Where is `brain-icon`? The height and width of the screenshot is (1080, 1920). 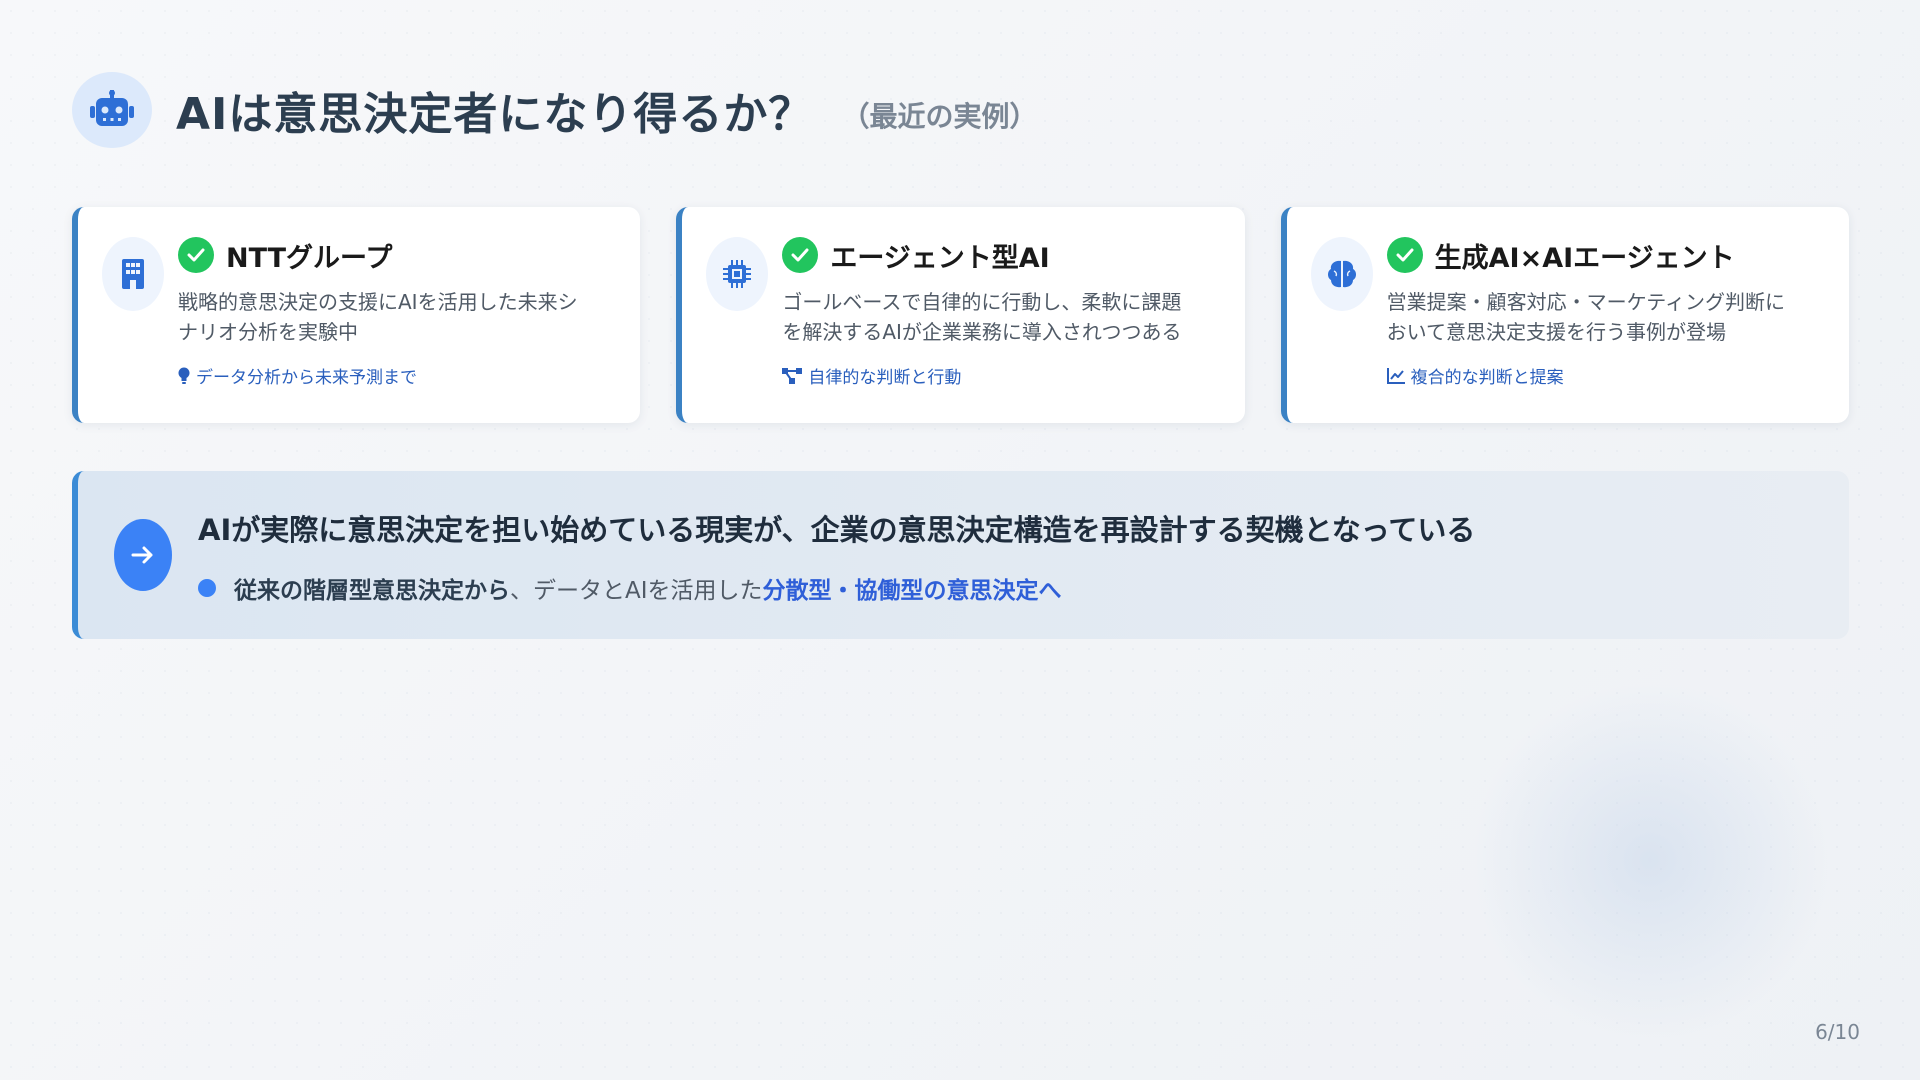
brain-icon is located at coordinates (1341, 274).